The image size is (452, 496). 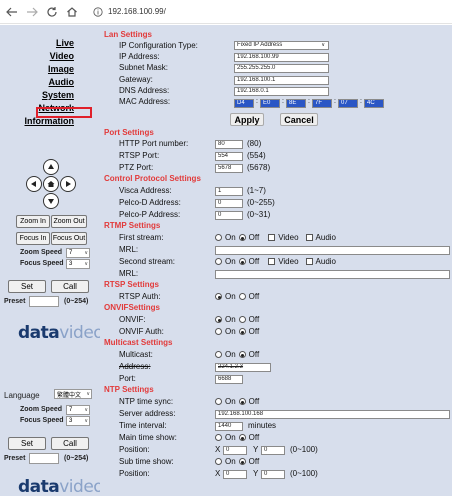 What do you see at coordinates (244, 103) in the screenshot?
I see `mac-octet-1: D4` at bounding box center [244, 103].